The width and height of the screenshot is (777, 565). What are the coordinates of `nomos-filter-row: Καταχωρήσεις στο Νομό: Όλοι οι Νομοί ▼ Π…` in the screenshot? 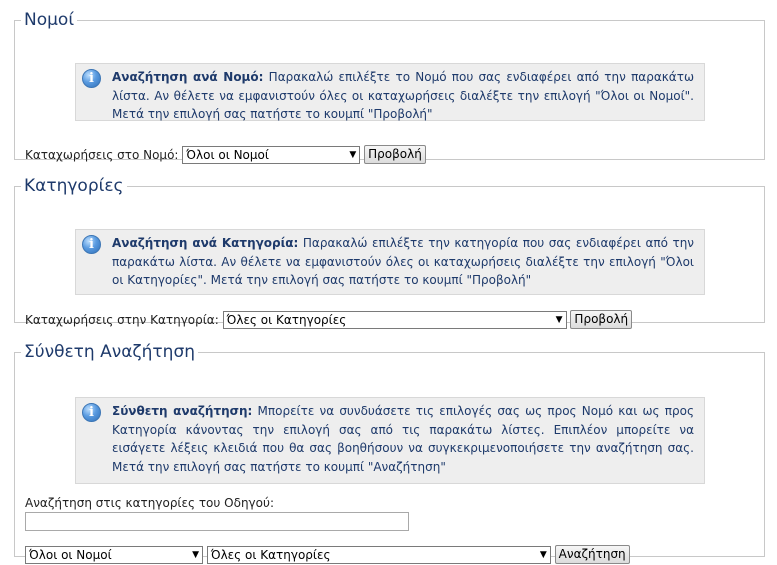 It's located at (225, 154).